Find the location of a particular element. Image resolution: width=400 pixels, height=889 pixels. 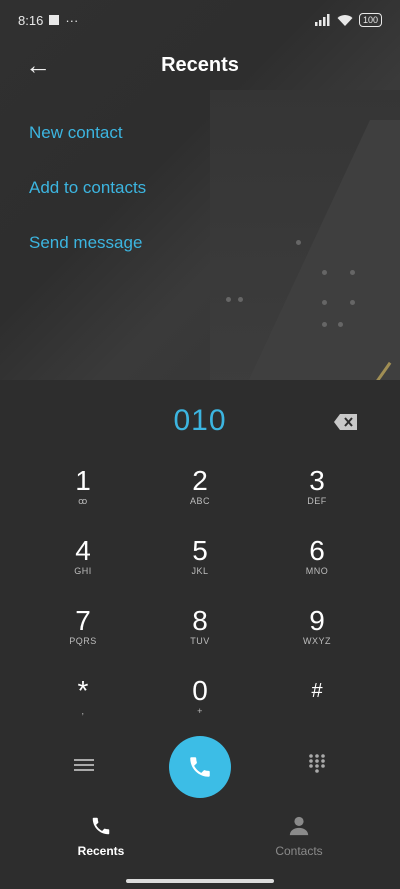

status-bar: 8:16 ··· 100 is located at coordinates (200, 20).